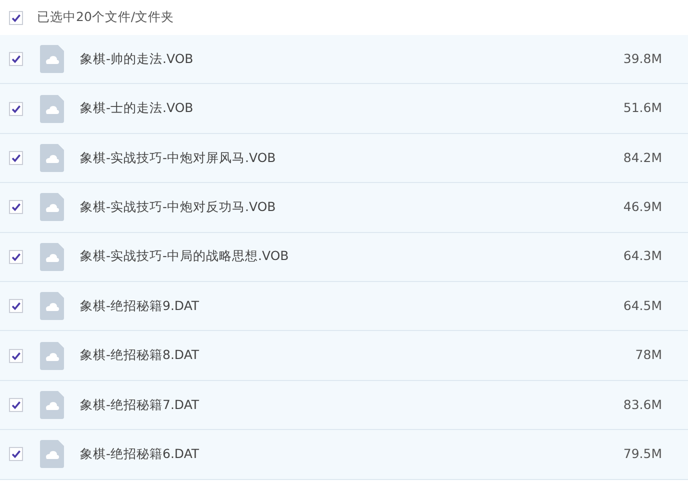 The width and height of the screenshot is (688, 488). I want to click on file-size: 64.5M, so click(642, 305).